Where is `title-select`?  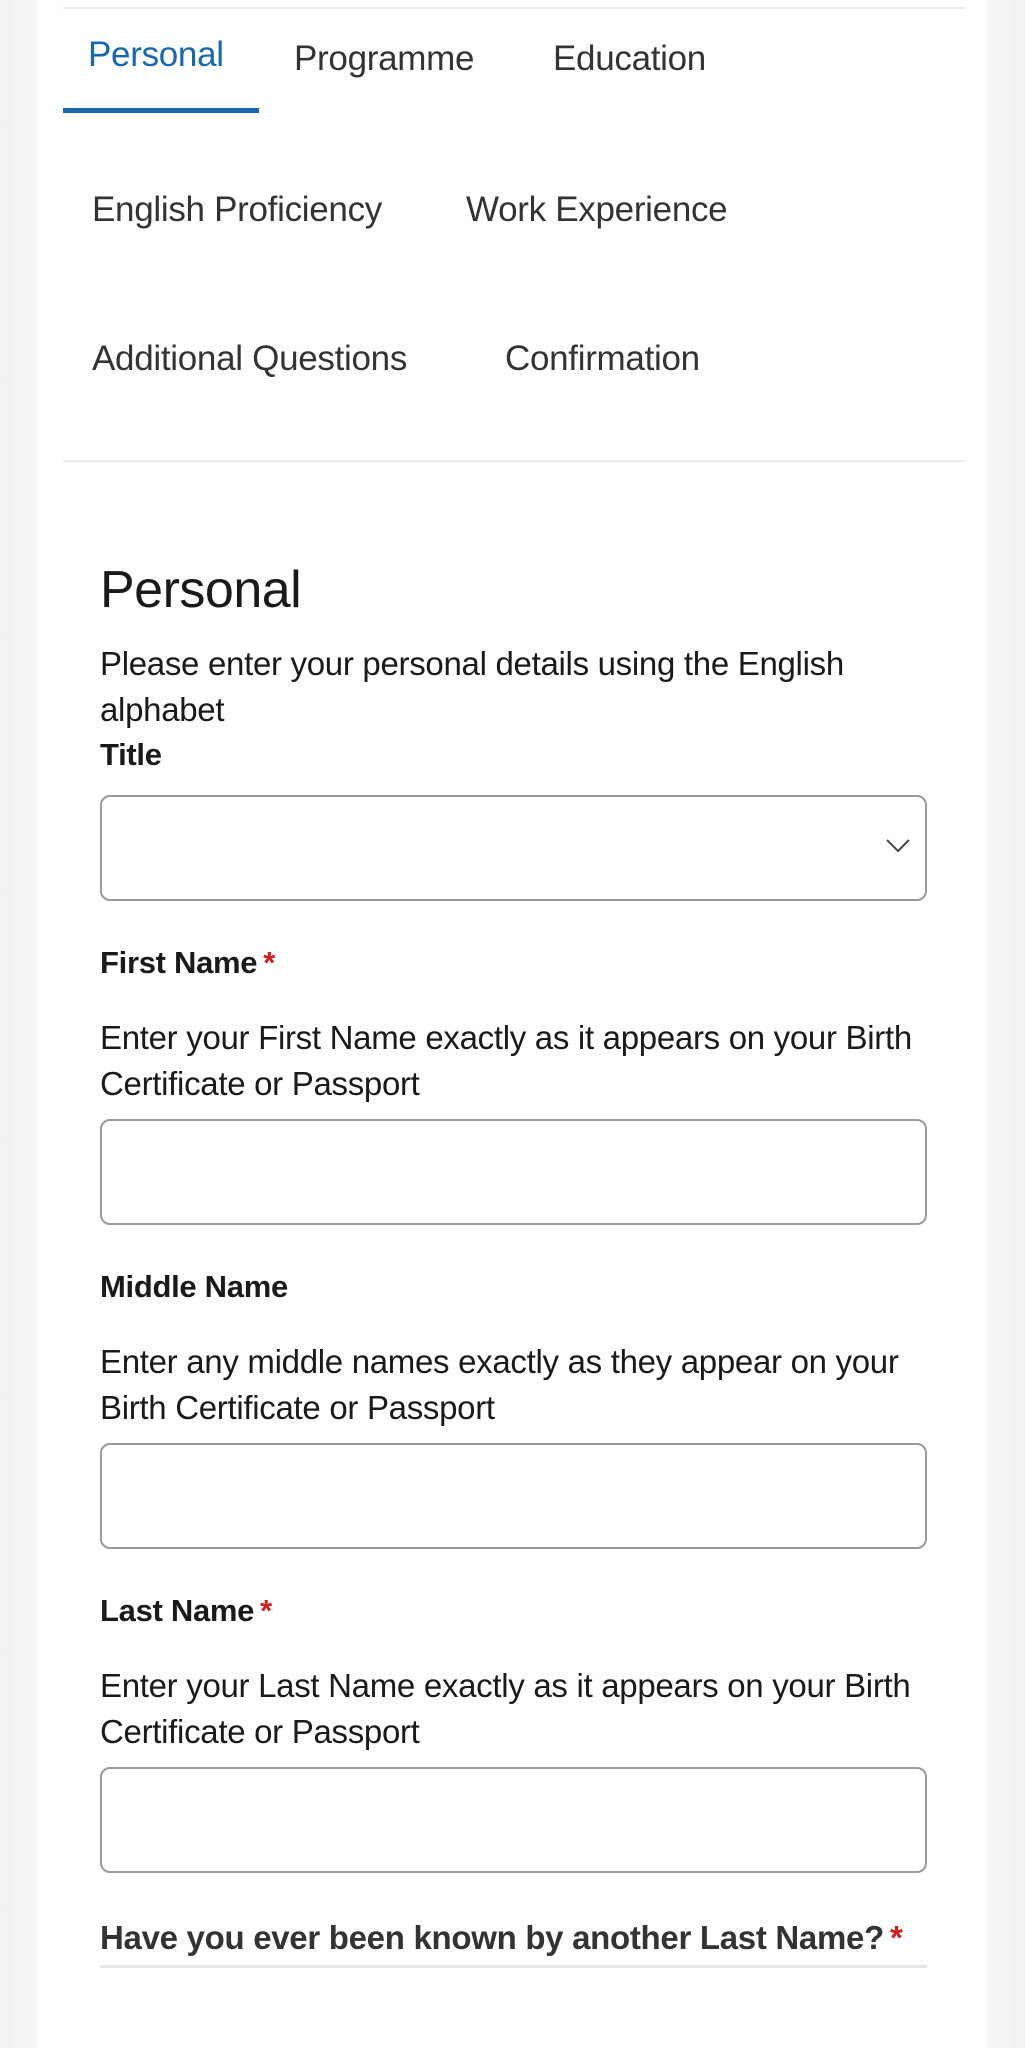 title-select is located at coordinates (513, 848).